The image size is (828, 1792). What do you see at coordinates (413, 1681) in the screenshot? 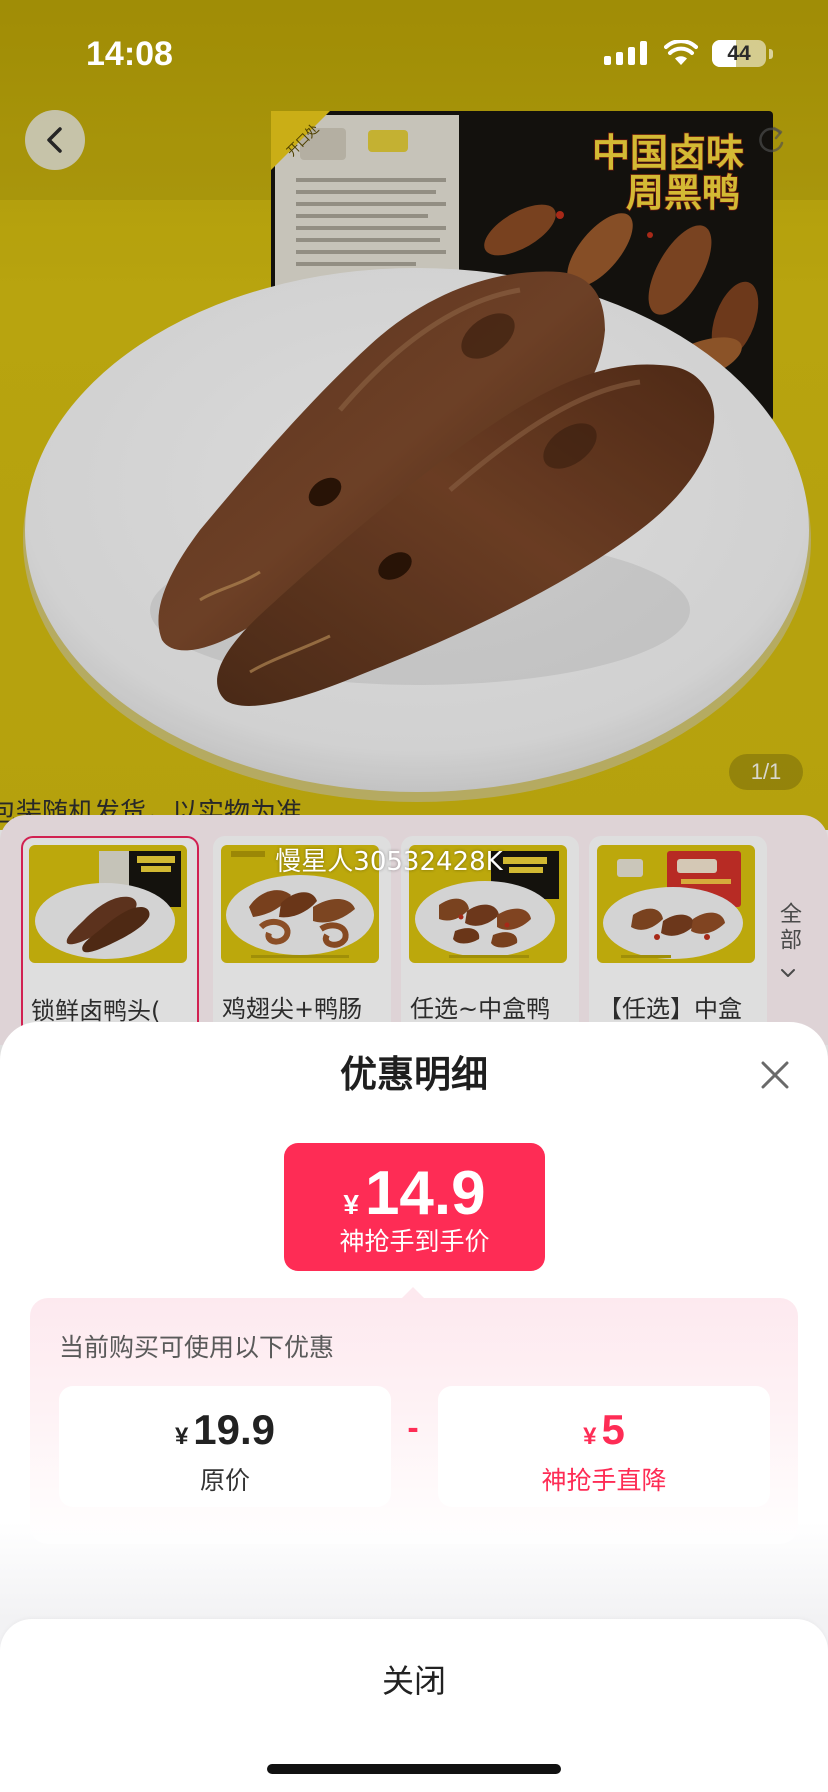
I see `close-button-label: 关闭` at bounding box center [413, 1681].